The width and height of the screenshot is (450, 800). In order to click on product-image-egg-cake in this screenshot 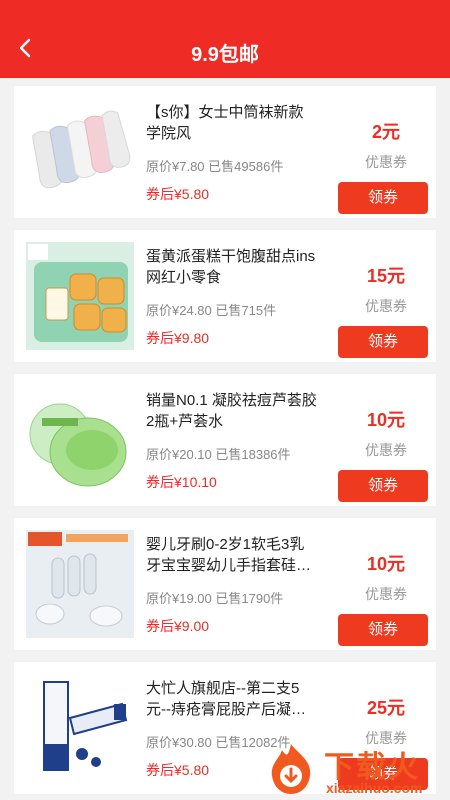, I will do `click(80, 296)`.